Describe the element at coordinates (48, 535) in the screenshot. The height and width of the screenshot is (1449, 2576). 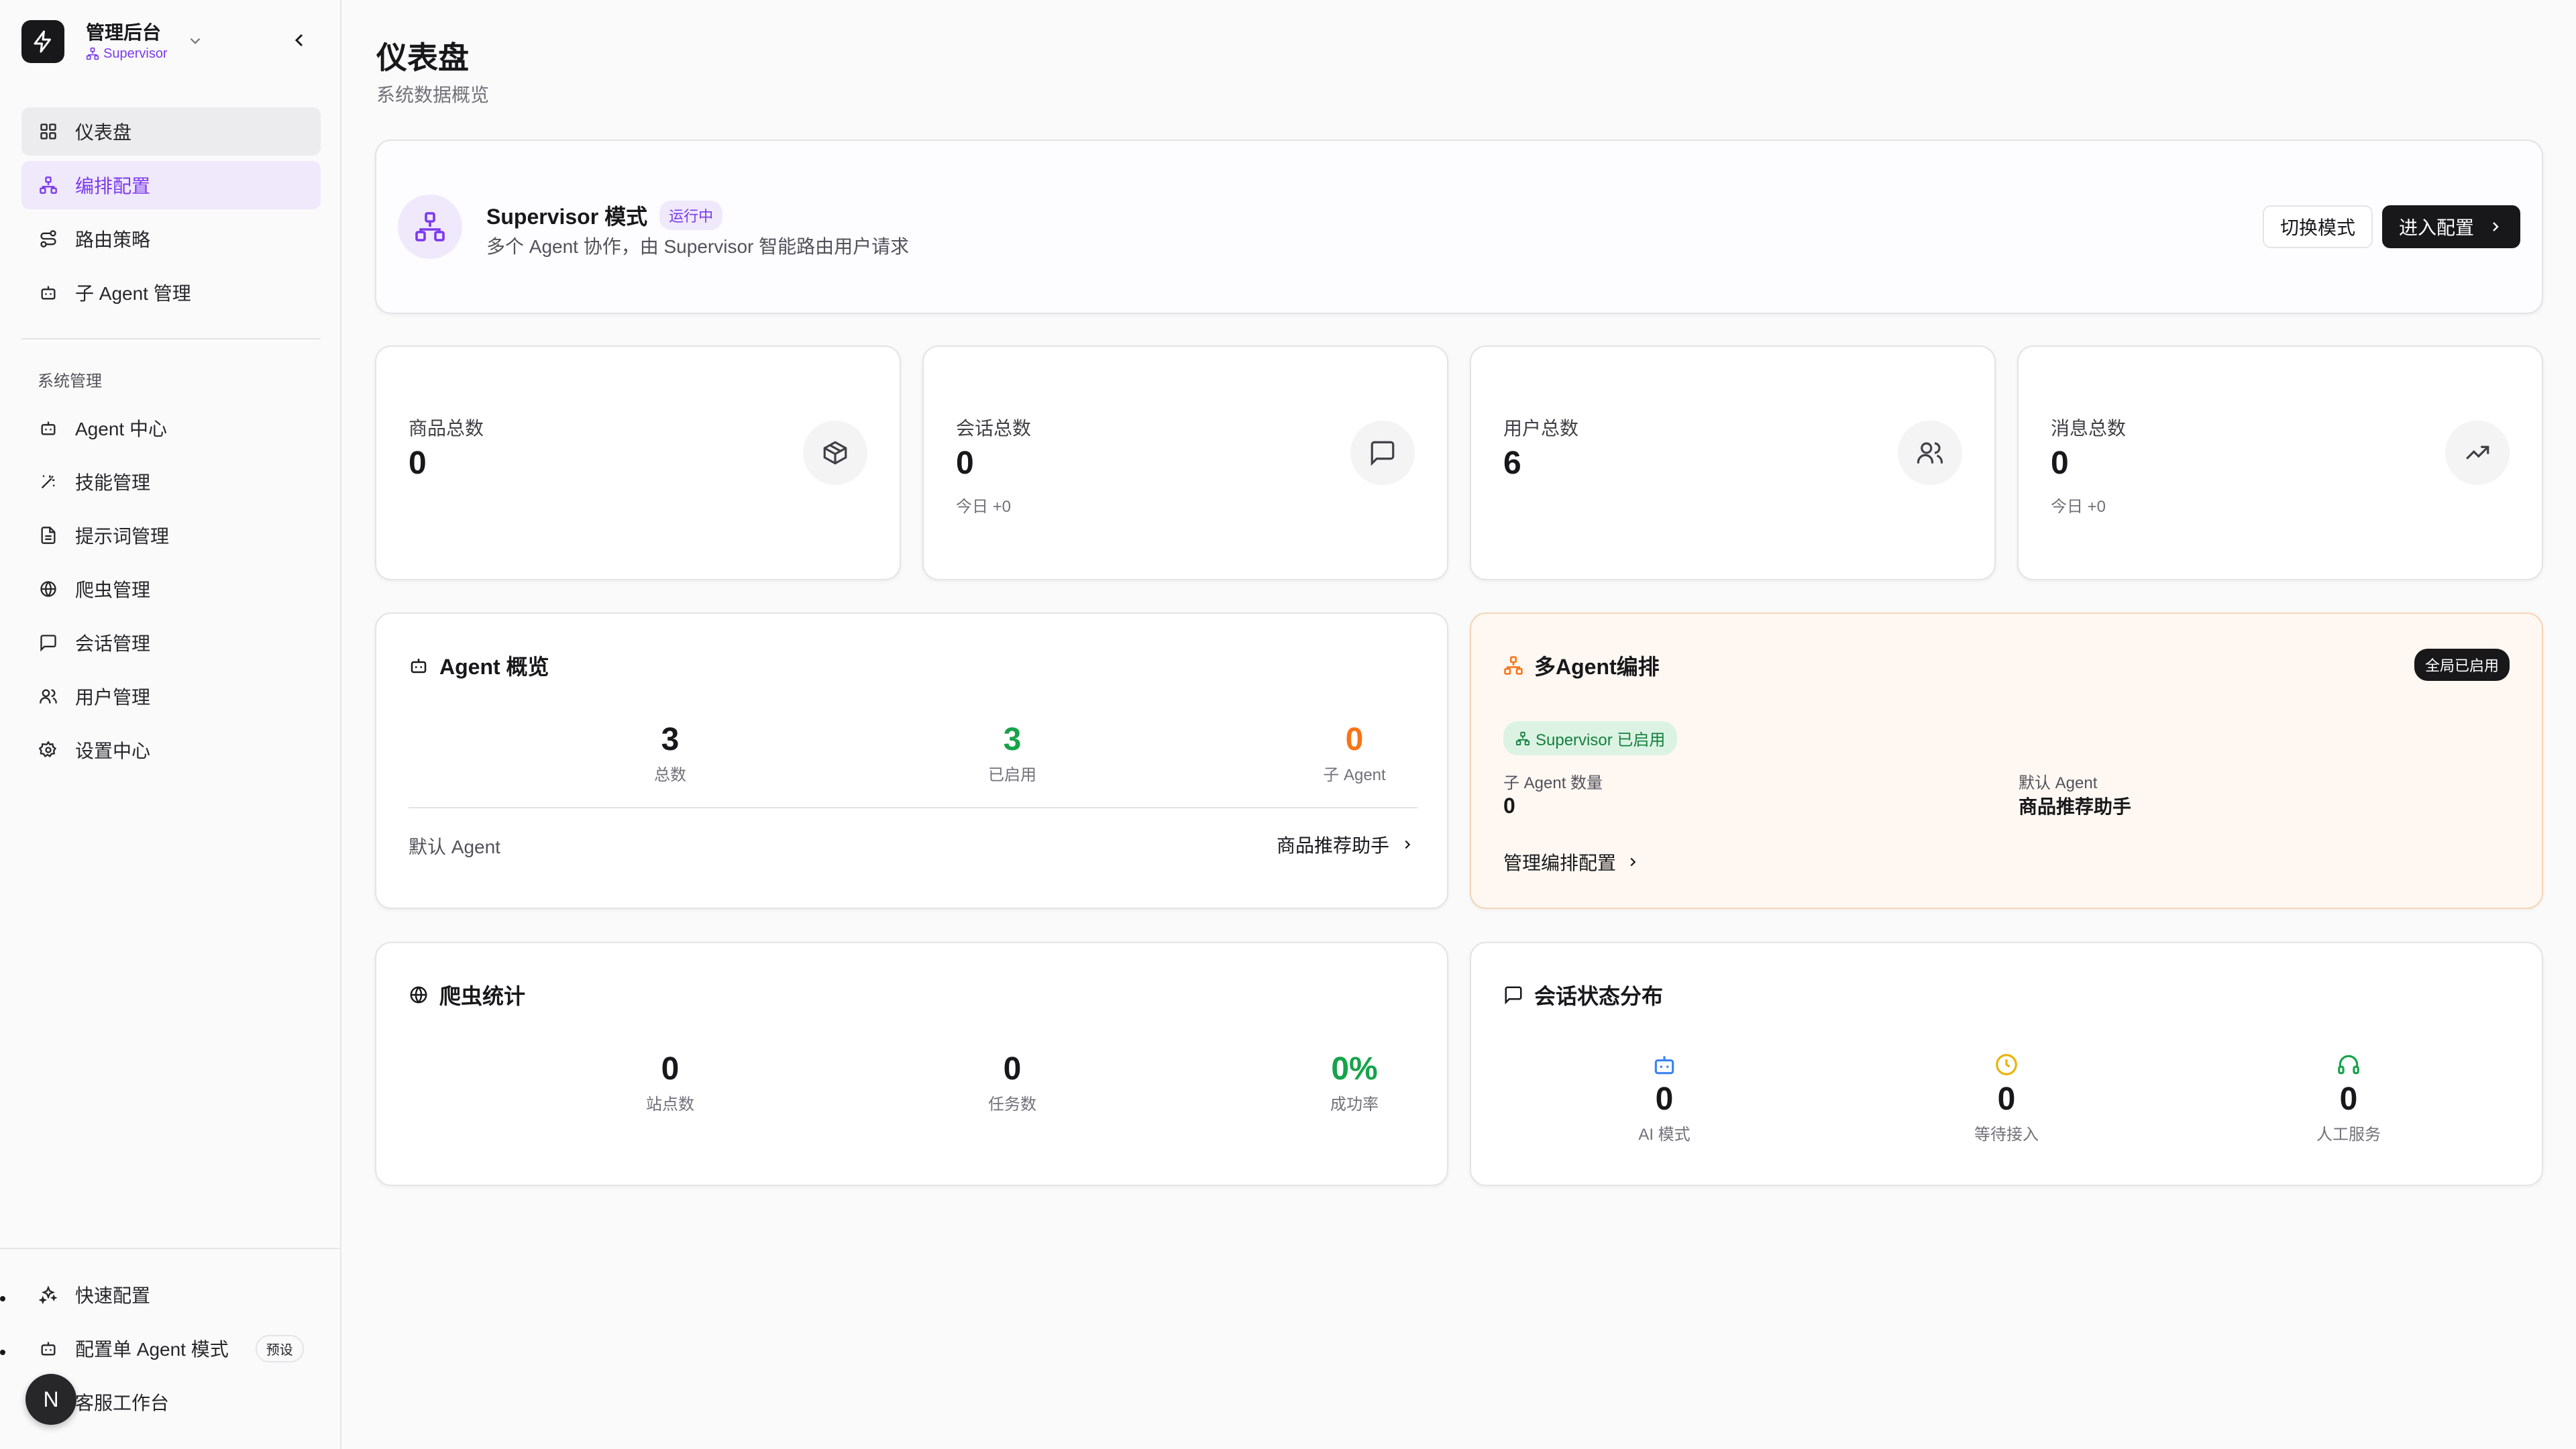
I see `document-icon` at that location.